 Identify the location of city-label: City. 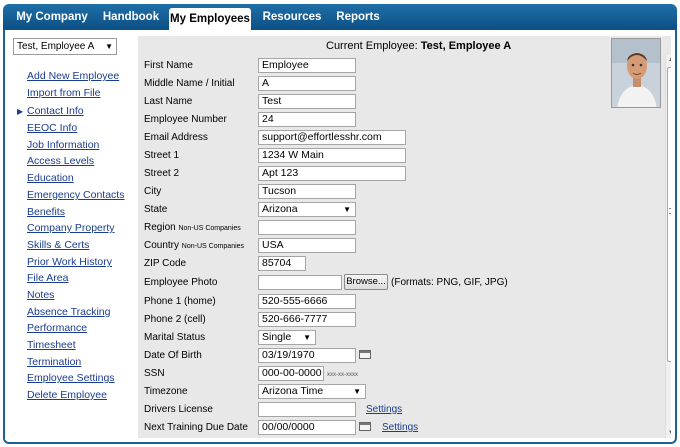
(153, 191).